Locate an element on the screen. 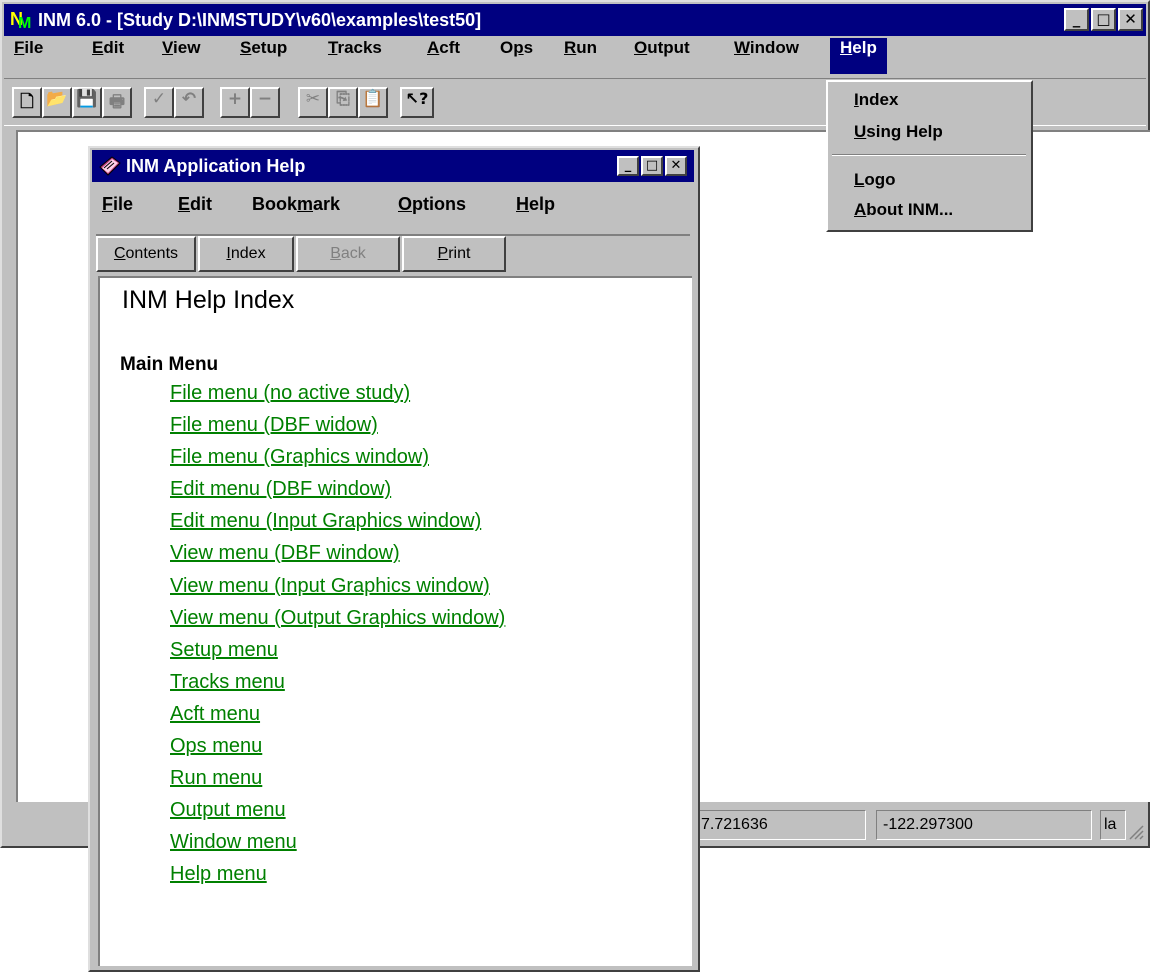 This screenshot has height=972, width=1150. undo-icon: ↶ is located at coordinates (189, 102).